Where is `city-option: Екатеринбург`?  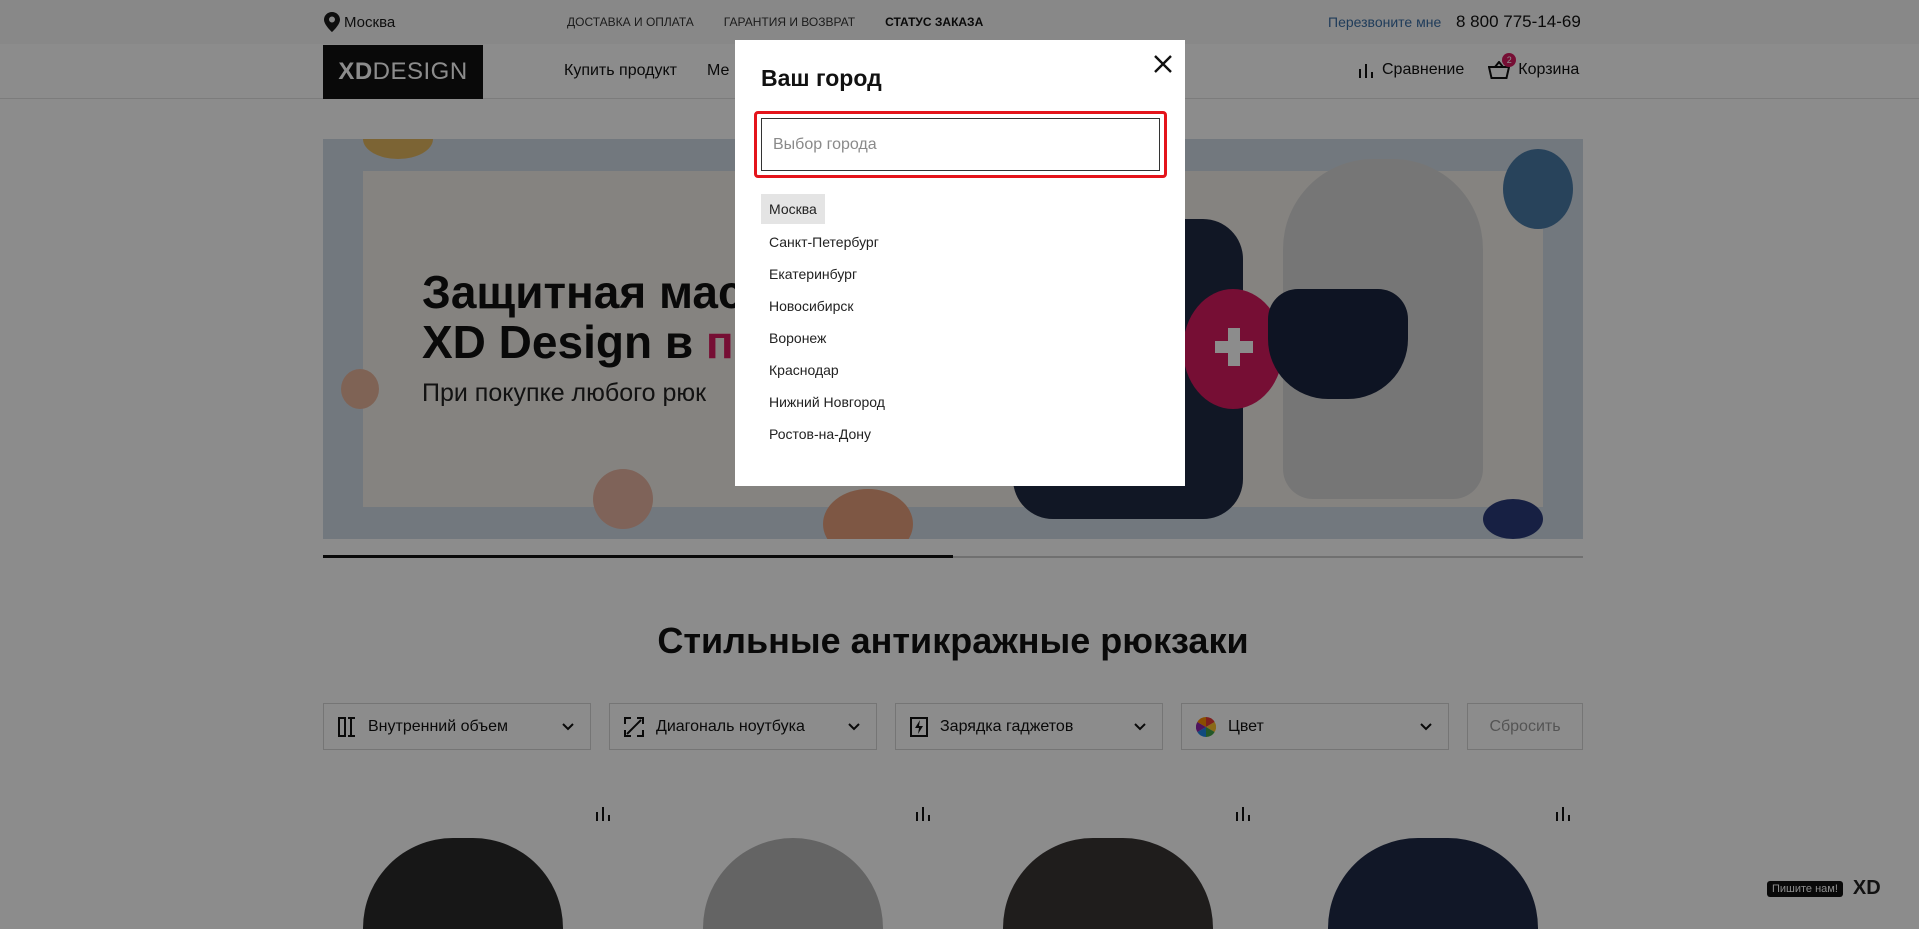 city-option: Екатеринбург is located at coordinates (813, 274).